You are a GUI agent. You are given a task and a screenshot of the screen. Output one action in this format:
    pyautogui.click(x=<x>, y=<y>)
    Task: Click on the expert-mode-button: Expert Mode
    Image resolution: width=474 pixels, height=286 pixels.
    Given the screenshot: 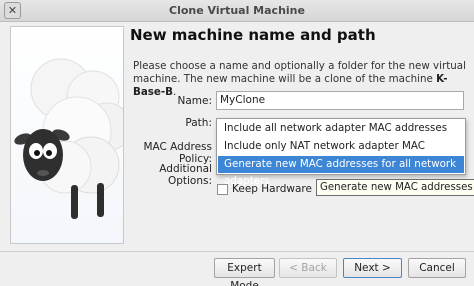 What is the action you would take?
    pyautogui.click(x=244, y=272)
    